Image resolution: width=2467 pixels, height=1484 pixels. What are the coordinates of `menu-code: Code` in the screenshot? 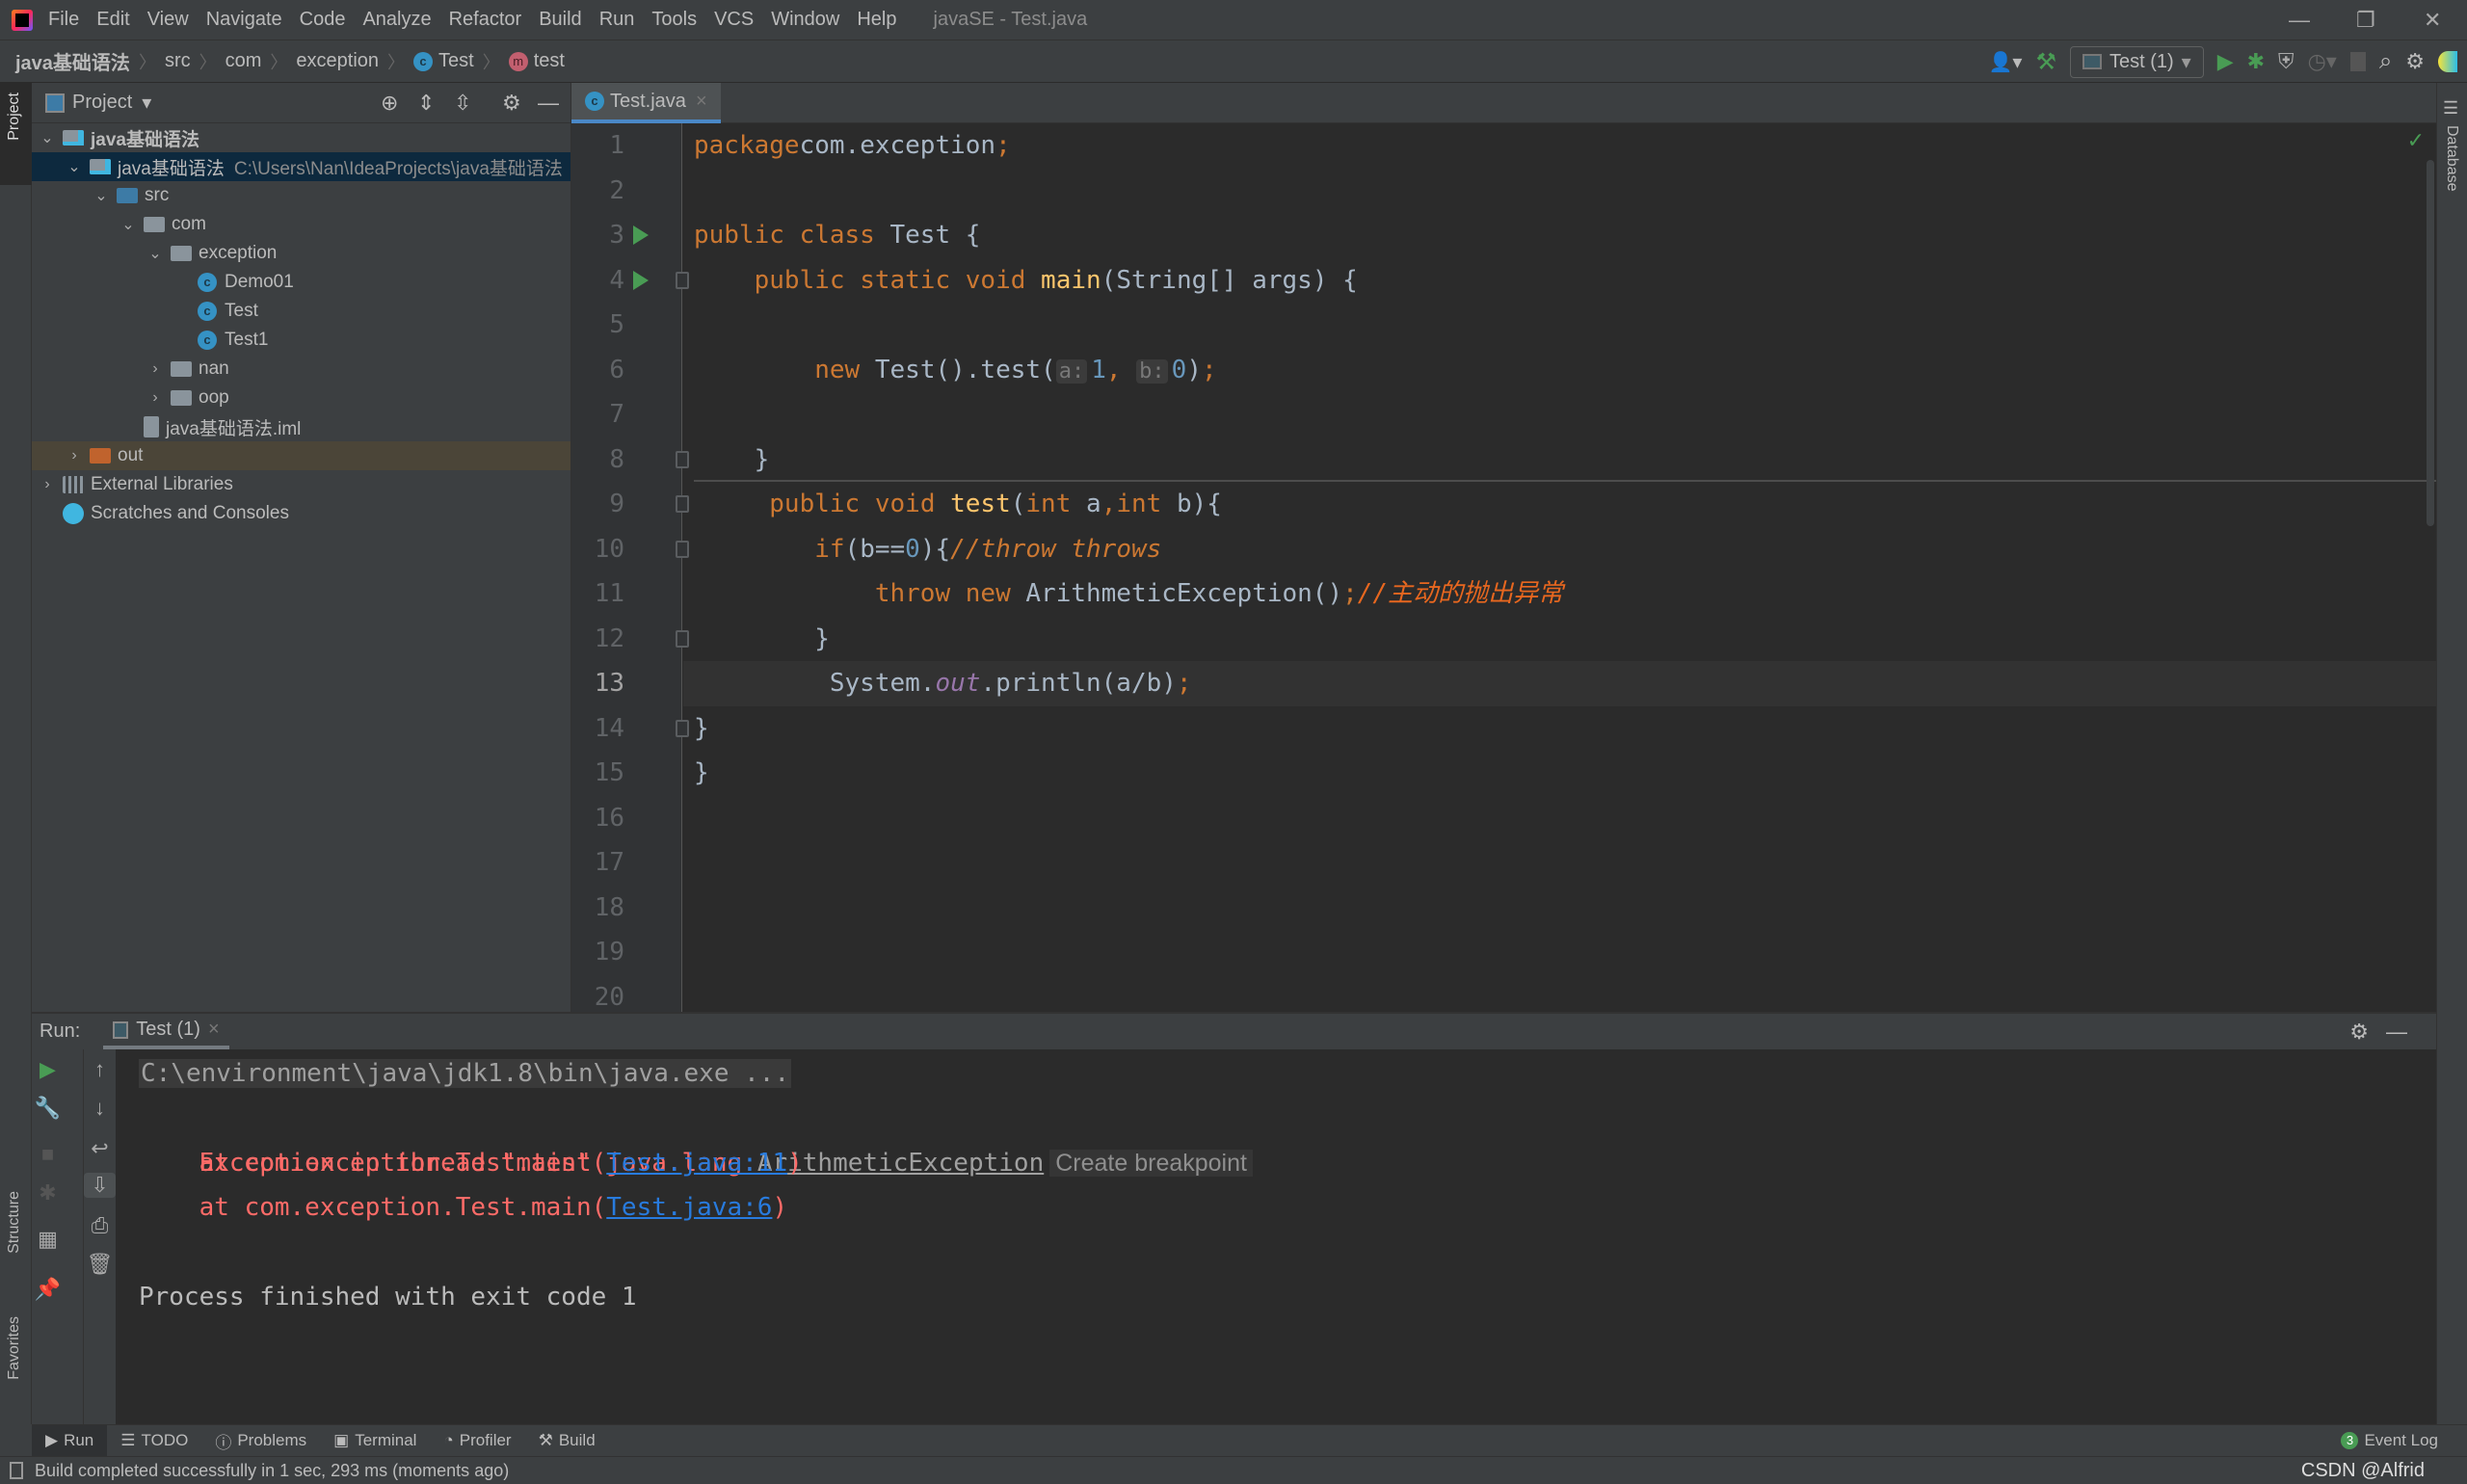 It's located at (323, 20).